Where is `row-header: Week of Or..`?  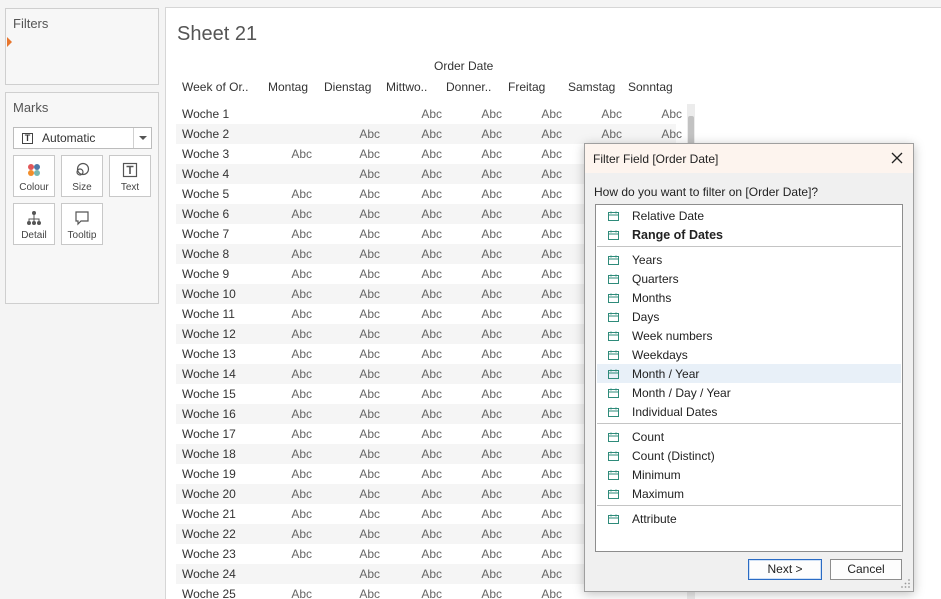
row-header: Week of Or.. is located at coordinates (215, 87).